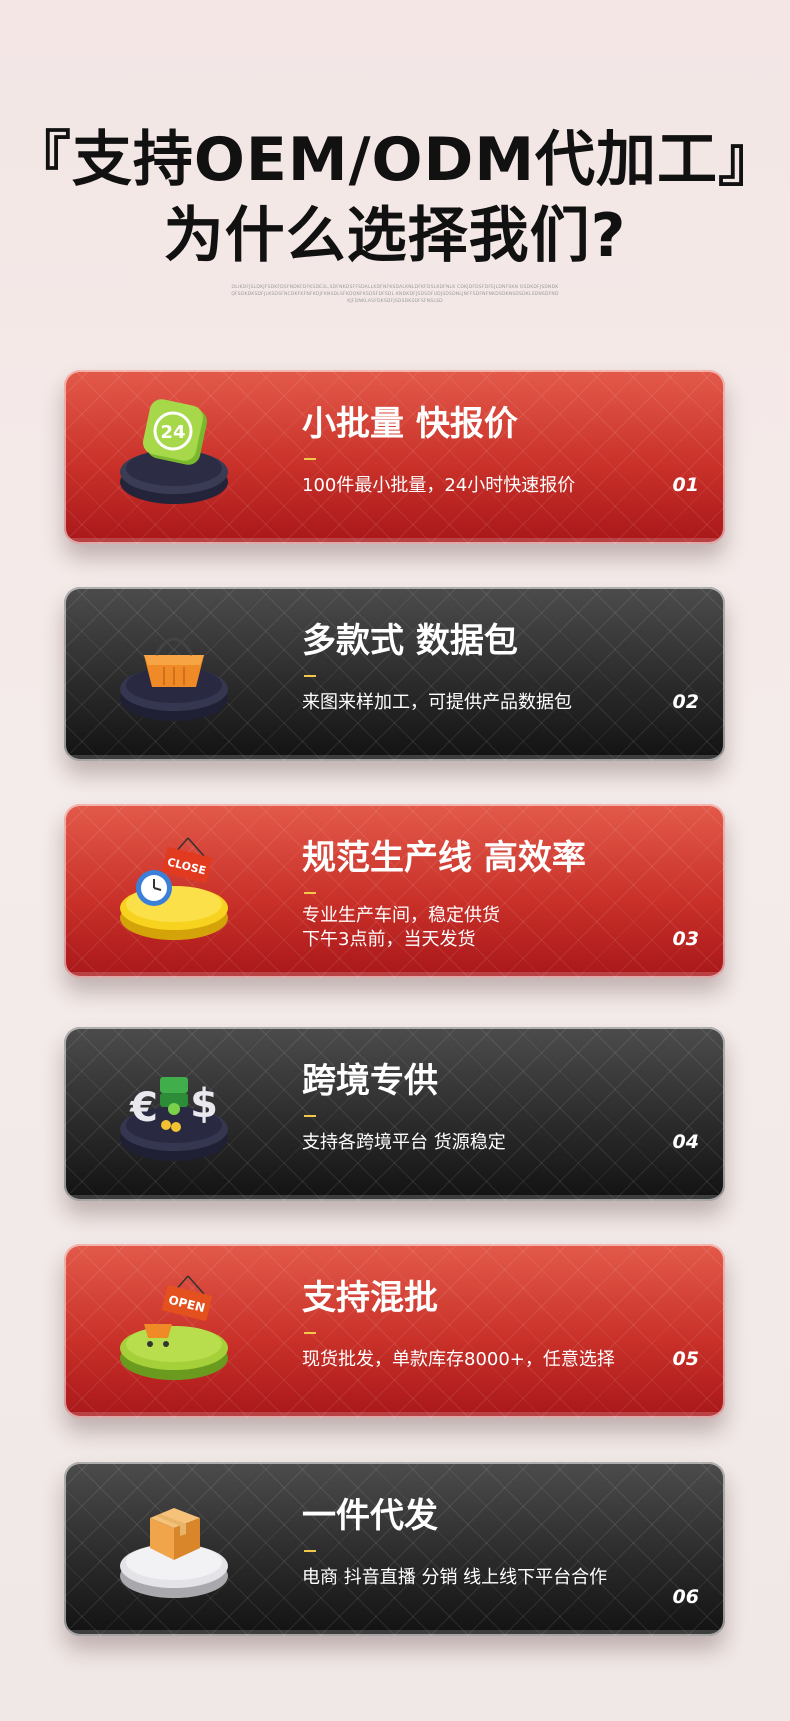 The width and height of the screenshot is (790, 1721). What do you see at coordinates (395, 198) in the screenshot?
I see `page-title: 『支持OEM/ODM代加工』 为什么选择我们?` at bounding box center [395, 198].